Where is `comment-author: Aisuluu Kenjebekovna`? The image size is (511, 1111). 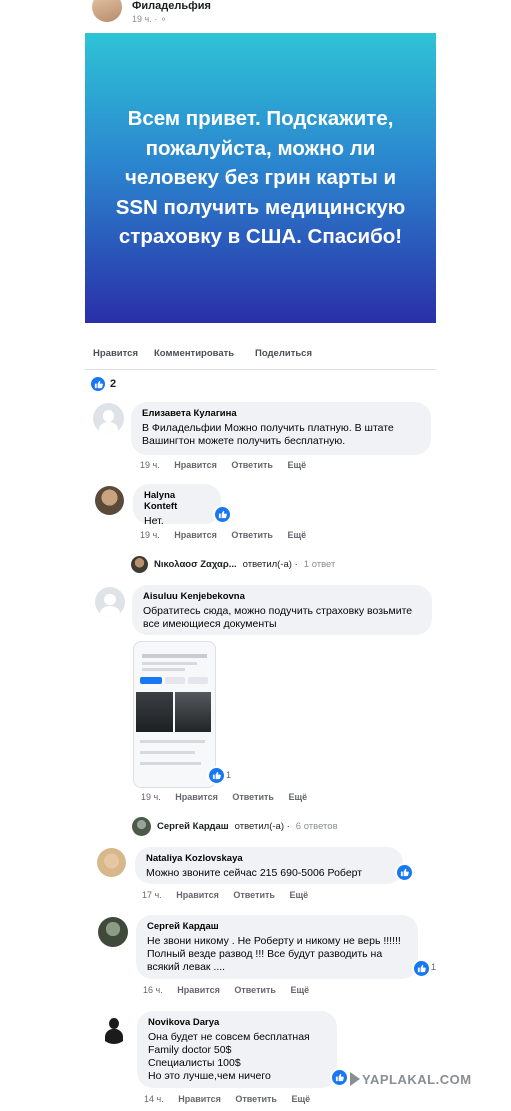
comment-author: Aisuluu Kenjebekovna is located at coordinates (282, 596).